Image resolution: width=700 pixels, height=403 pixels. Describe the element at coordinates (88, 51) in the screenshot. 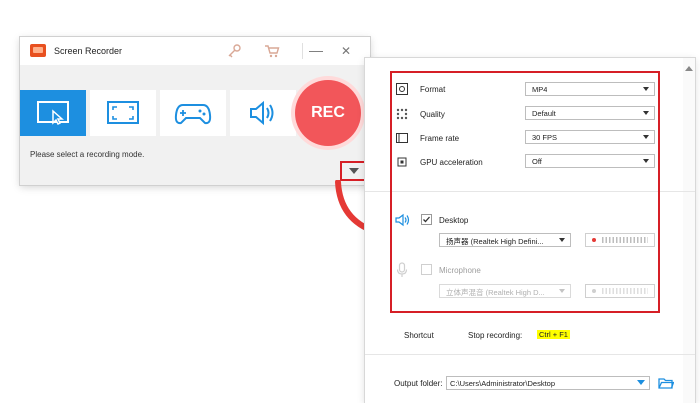

I see `window-title: Screen Recorder` at that location.